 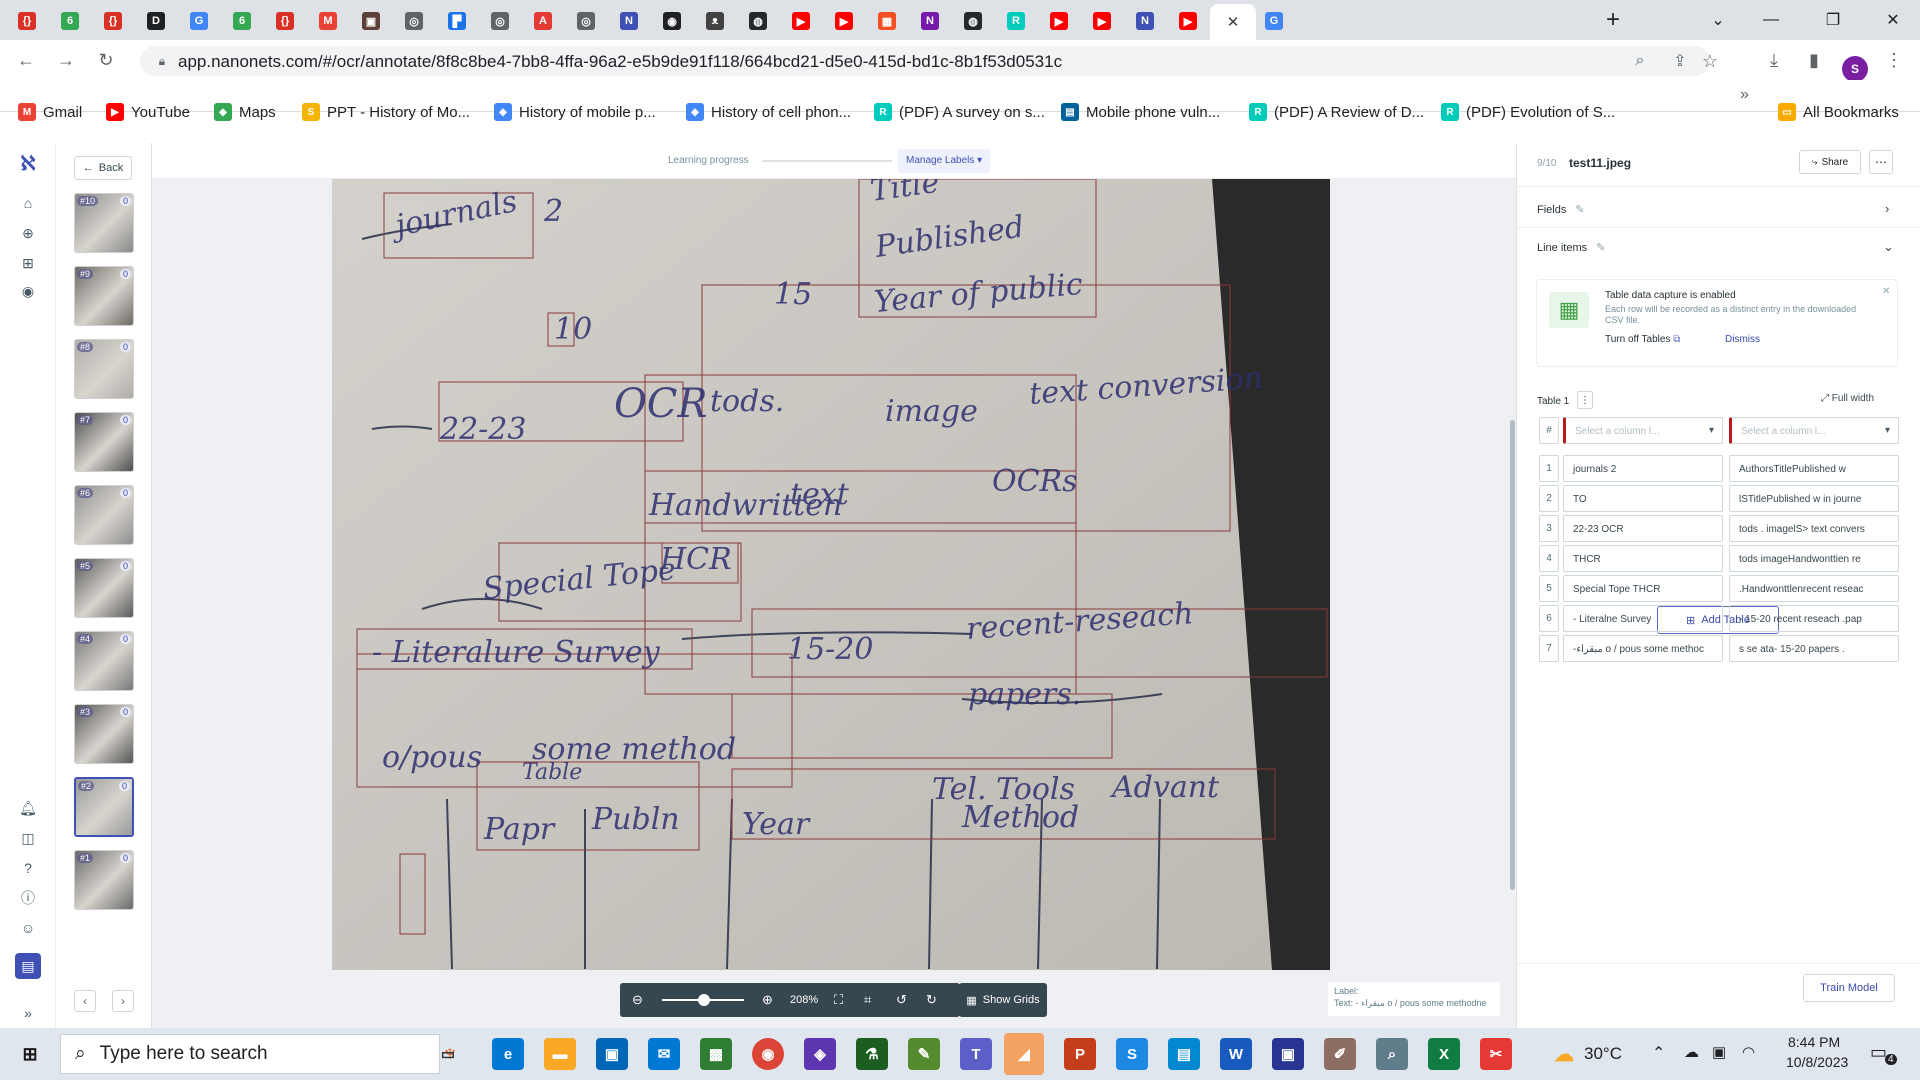 What do you see at coordinates (28, 808) in the screenshot?
I see `bell-icon: 🔔︎` at bounding box center [28, 808].